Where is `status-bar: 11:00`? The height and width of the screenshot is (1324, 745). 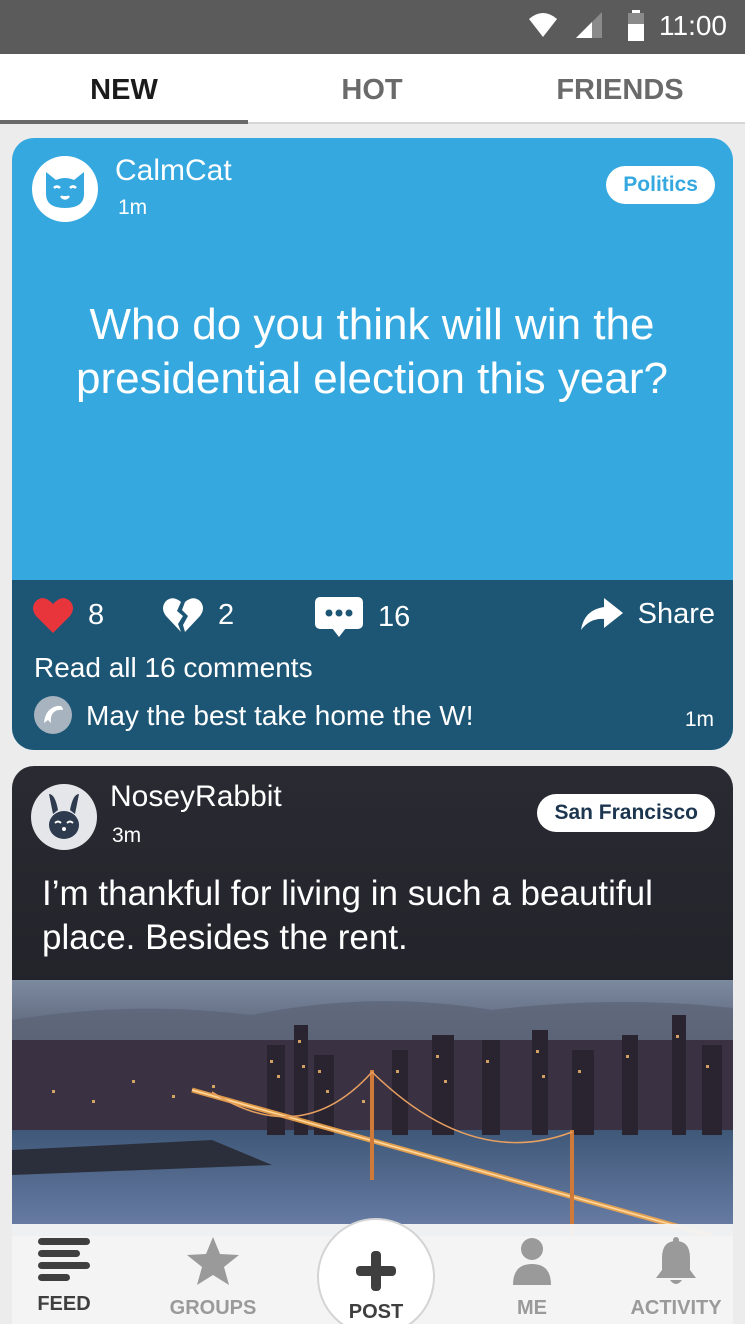 status-bar: 11:00 is located at coordinates (372, 27).